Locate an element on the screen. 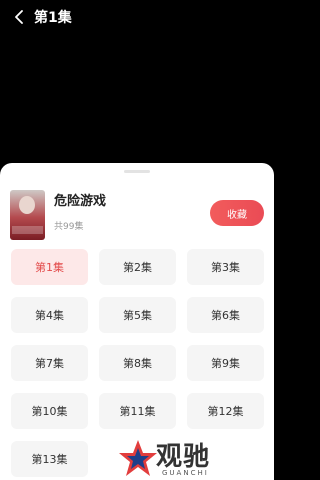 Image resolution: width=320 pixels, height=480 pixels. episode-button: 第2集 is located at coordinates (137, 267).